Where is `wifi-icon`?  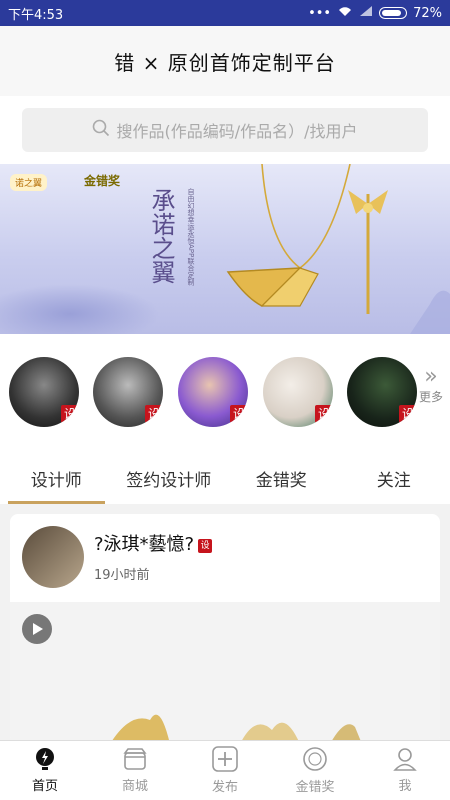 wifi-icon is located at coordinates (345, 13).